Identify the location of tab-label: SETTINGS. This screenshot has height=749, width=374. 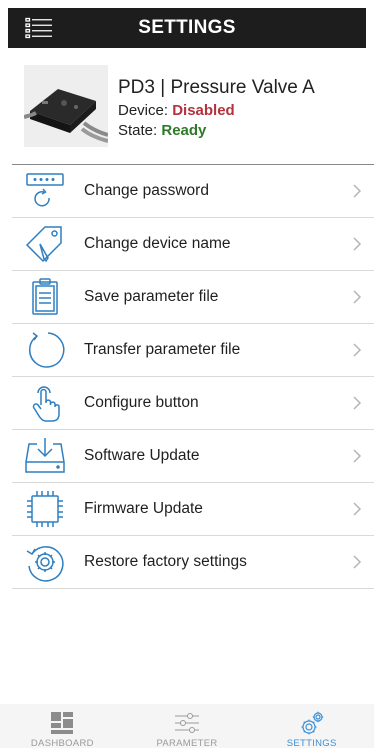
(311, 743).